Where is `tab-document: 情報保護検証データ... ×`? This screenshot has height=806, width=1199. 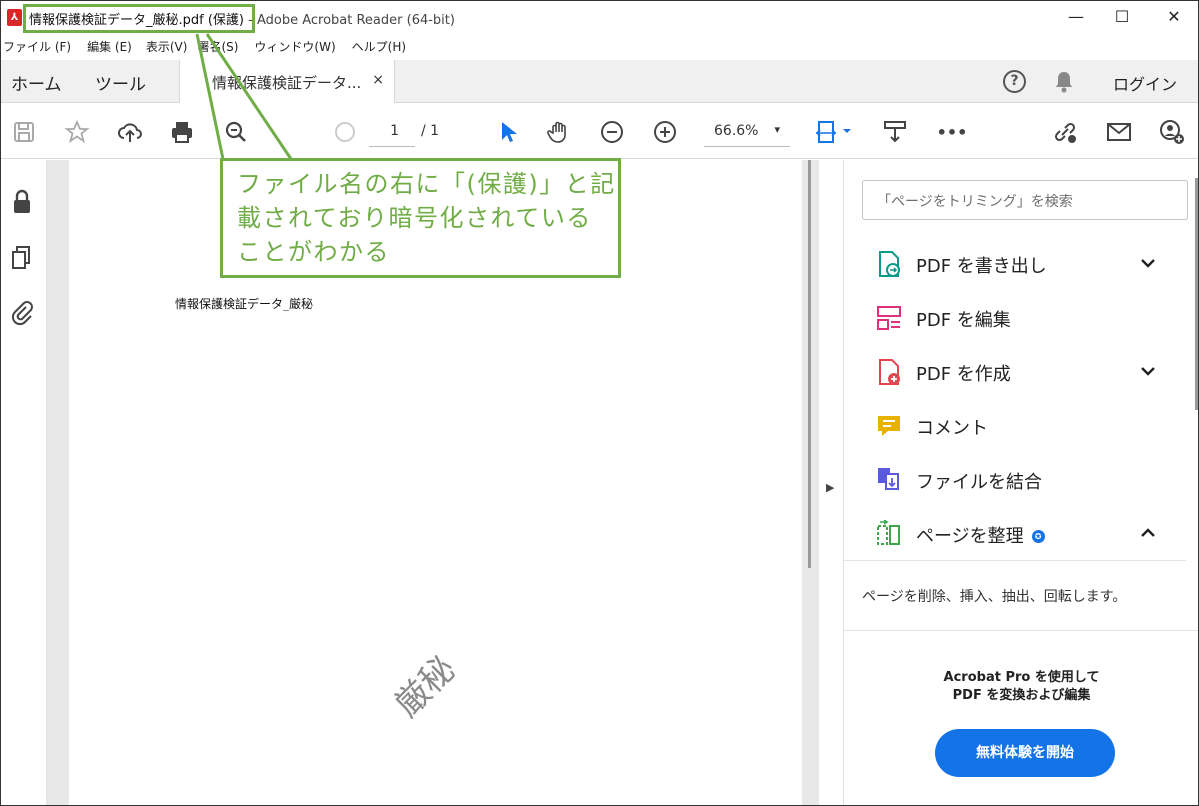 tab-document: 情報保護検証データ... × is located at coordinates (287, 81).